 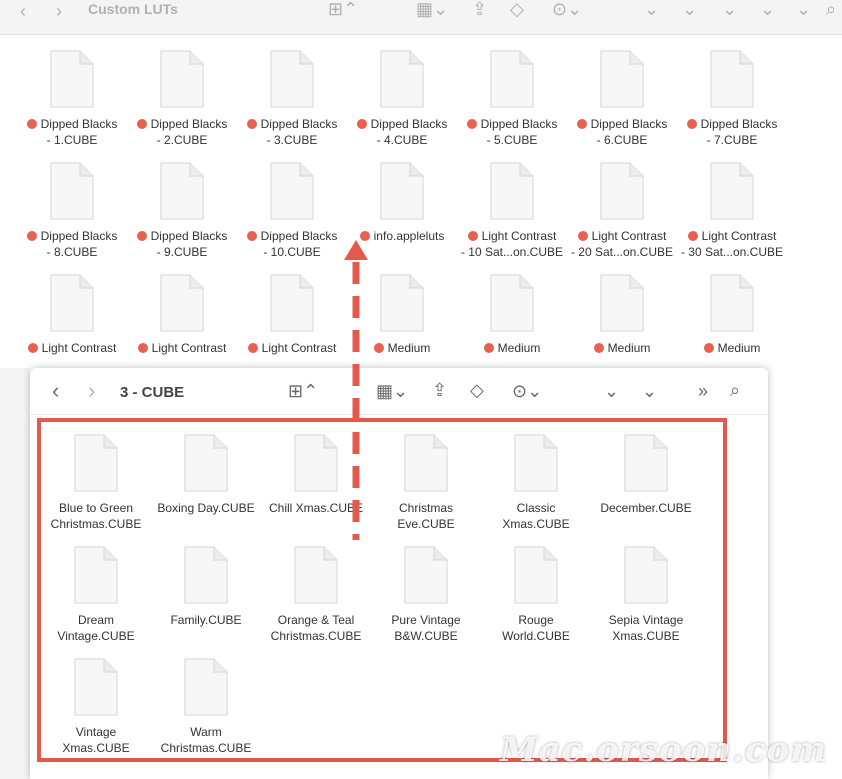 What do you see at coordinates (292, 99) in the screenshot?
I see `file-item: Dipped Blacks - 3.CUBE` at bounding box center [292, 99].